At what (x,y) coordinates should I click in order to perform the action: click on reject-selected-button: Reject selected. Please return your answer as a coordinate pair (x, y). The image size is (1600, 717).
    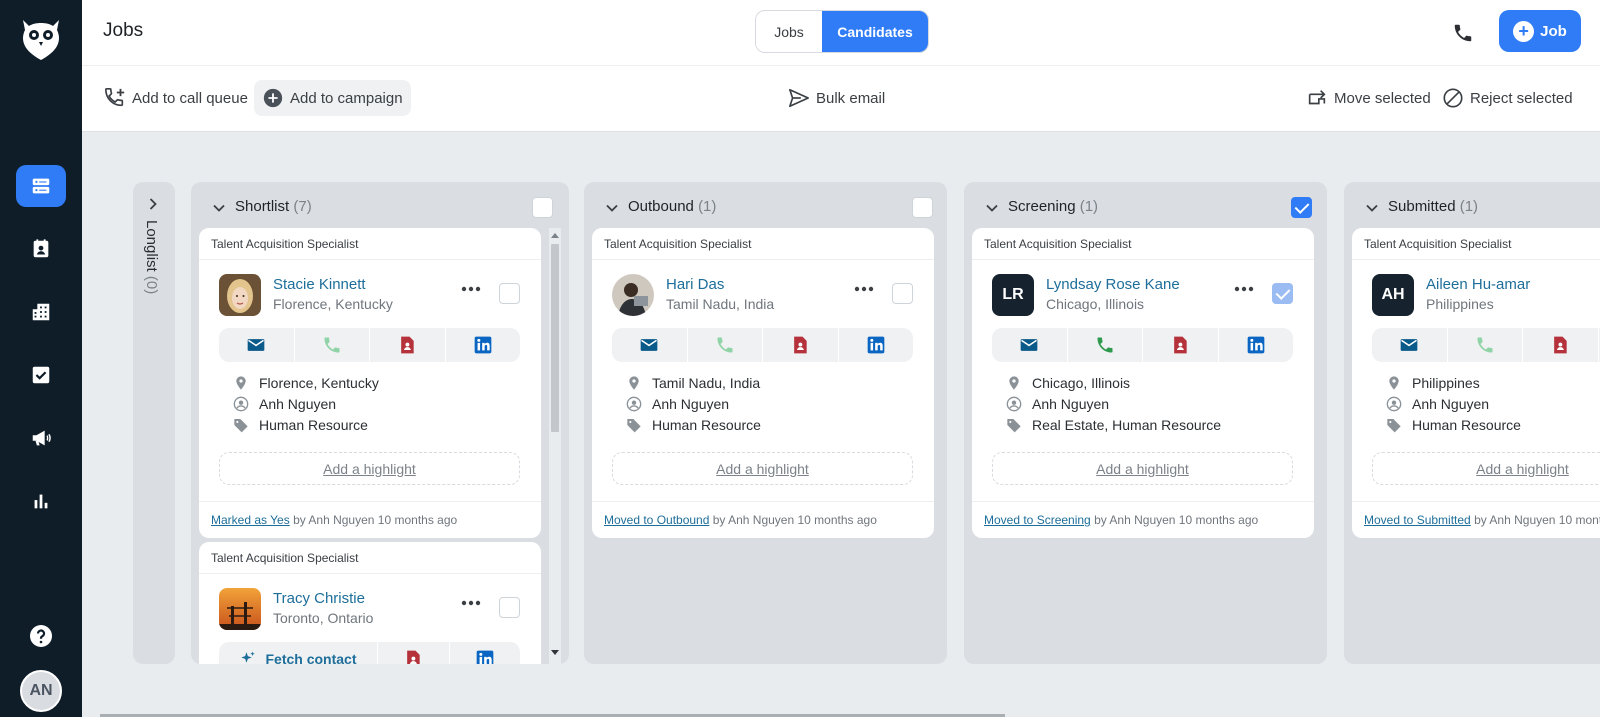
    Looking at the image, I should click on (1507, 98).